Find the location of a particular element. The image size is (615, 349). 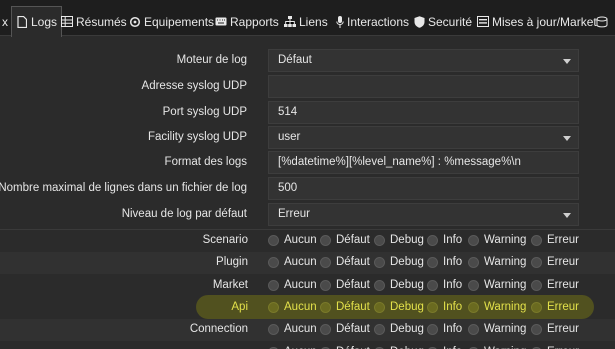

syslog-address-row: Adresse syslog UDP is located at coordinates (307, 87).